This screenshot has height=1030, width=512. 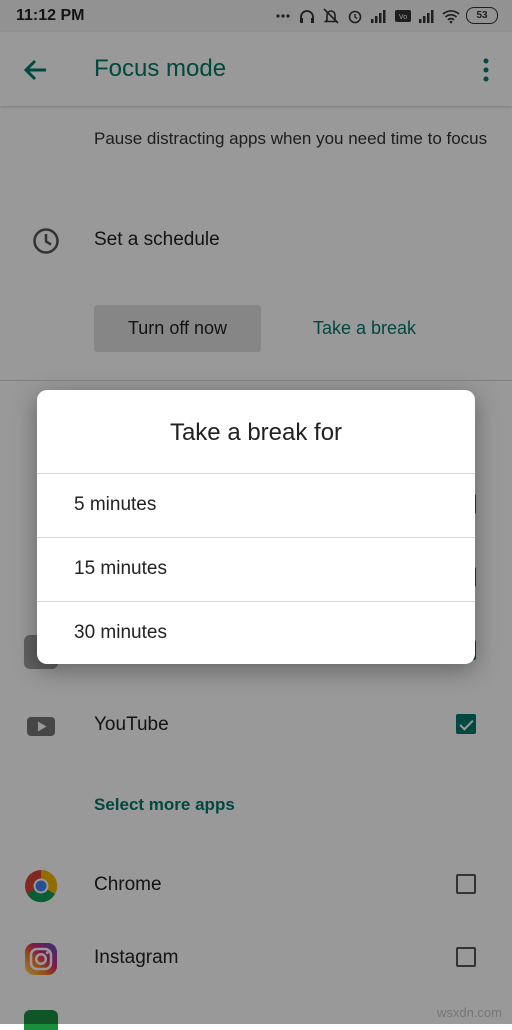 I want to click on option-30-minutes: 30 minutes, so click(x=256, y=632).